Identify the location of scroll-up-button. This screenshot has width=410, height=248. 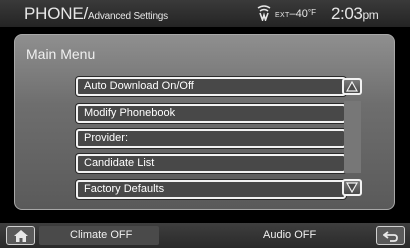
(352, 86).